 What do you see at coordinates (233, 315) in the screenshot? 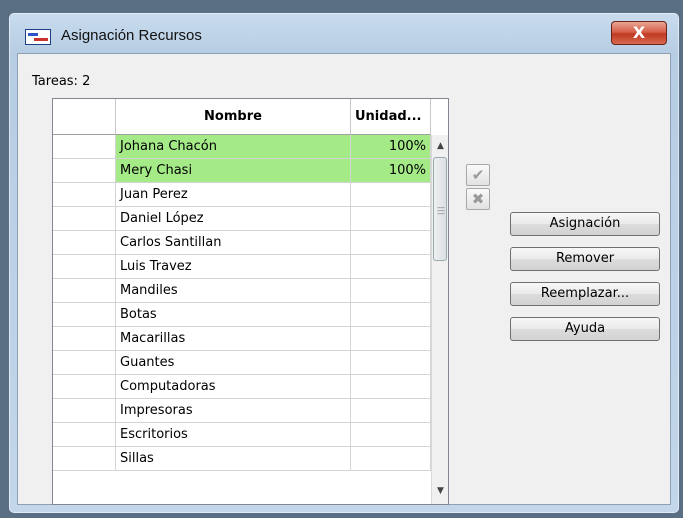
I see `nombre-cell: Botas` at bounding box center [233, 315].